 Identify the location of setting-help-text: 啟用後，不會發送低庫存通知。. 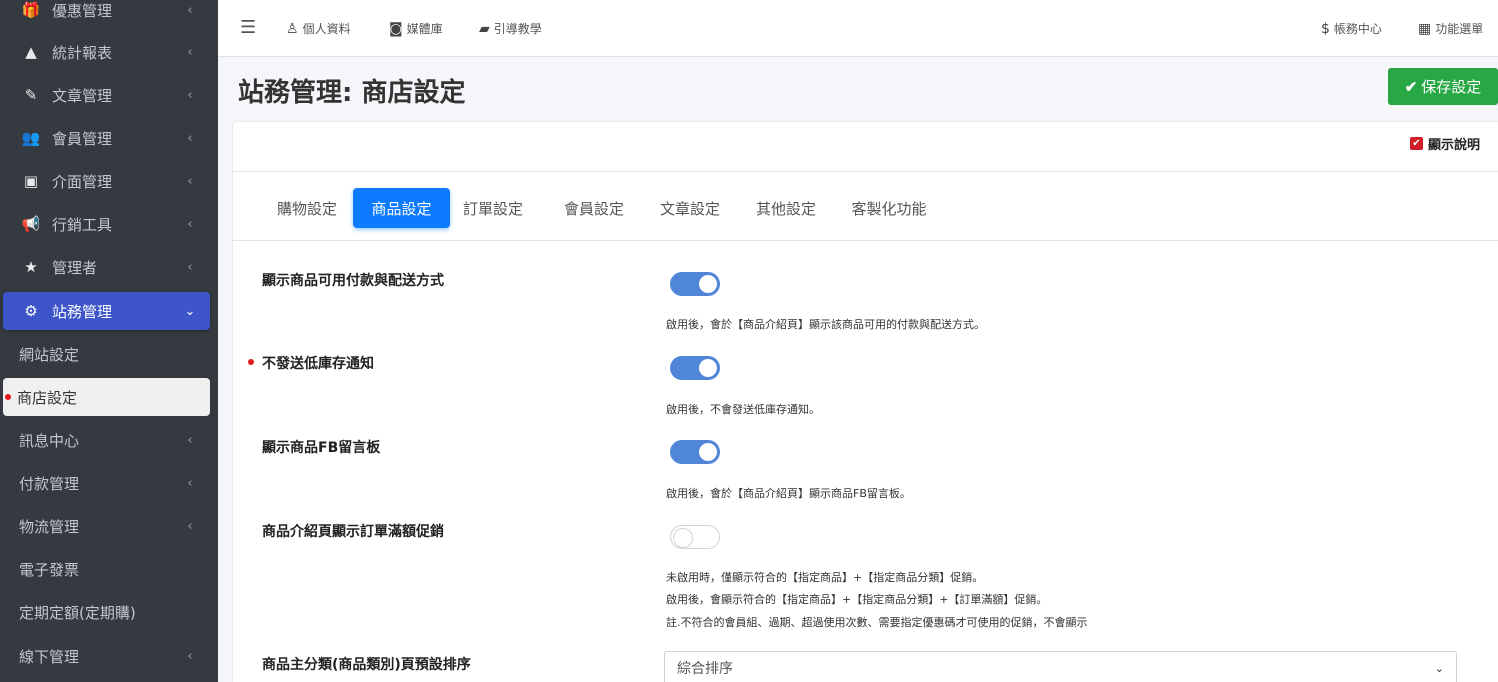
(743, 409).